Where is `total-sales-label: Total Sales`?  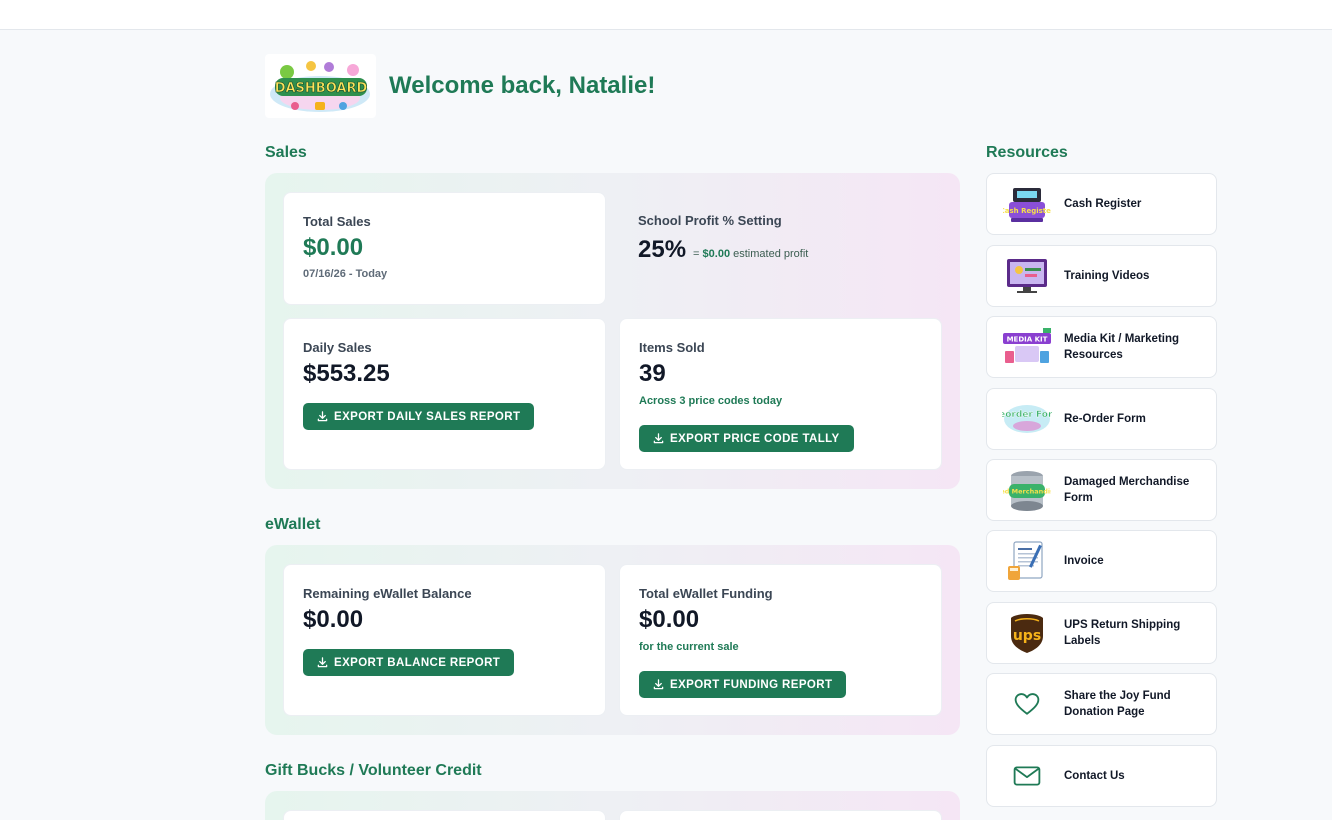
total-sales-label: Total Sales is located at coordinates (337, 221).